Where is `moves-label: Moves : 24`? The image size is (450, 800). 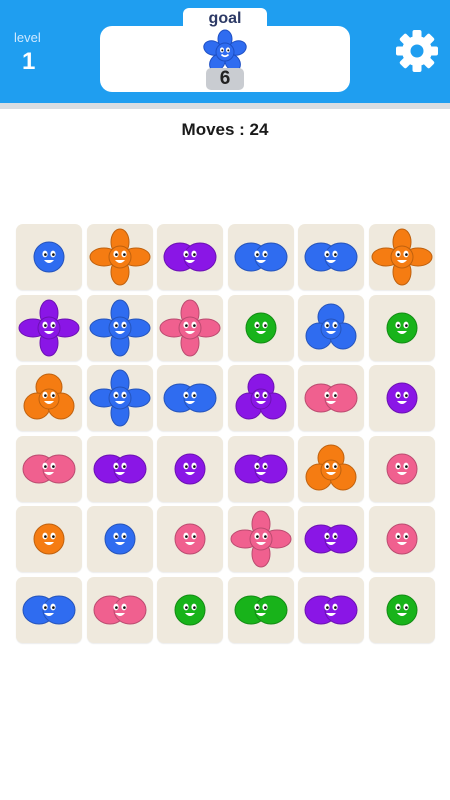
moves-label: Moves : 24 is located at coordinates (225, 129).